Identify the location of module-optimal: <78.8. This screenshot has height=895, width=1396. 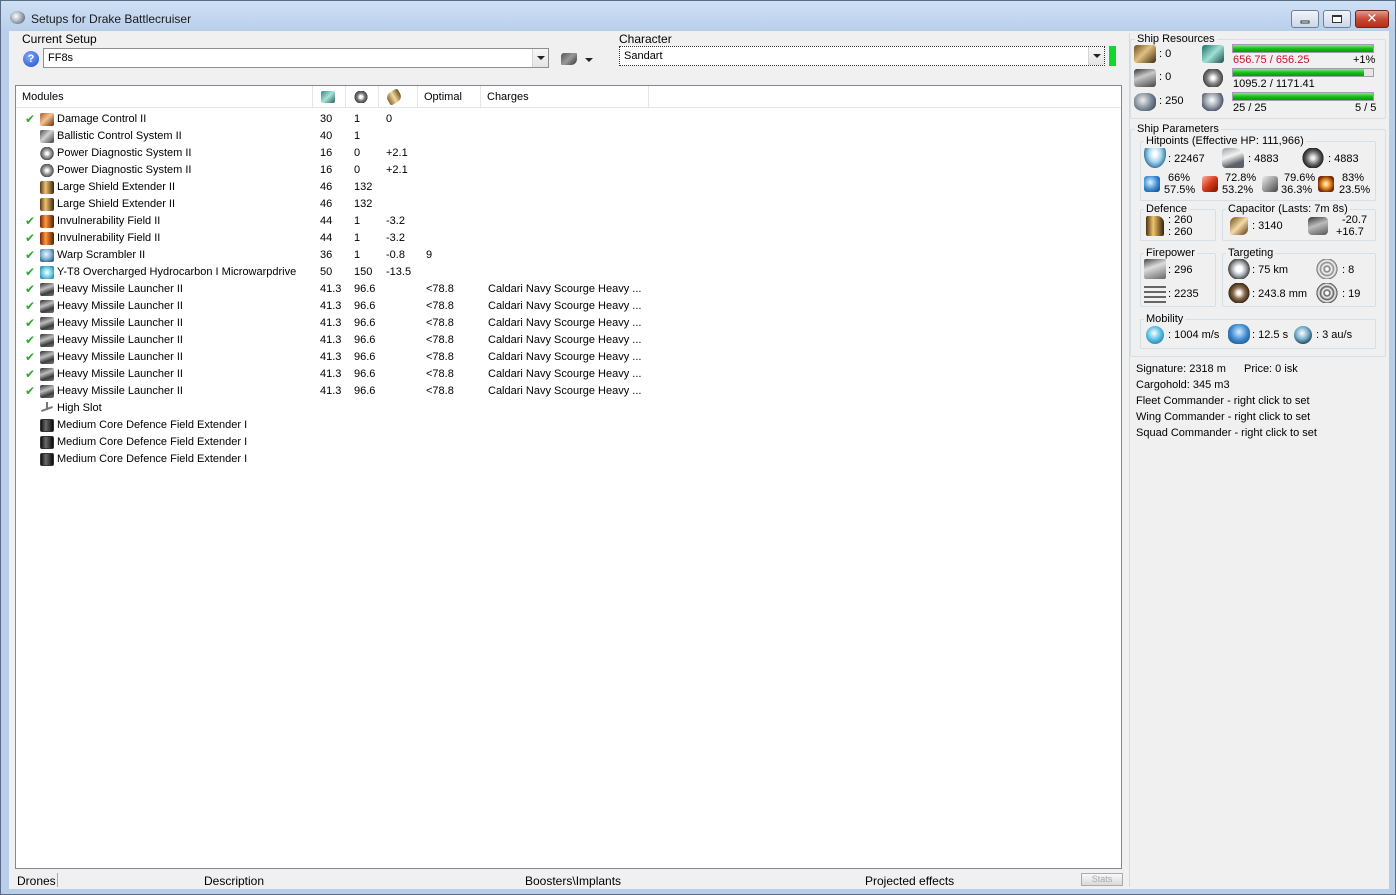
(440, 323).